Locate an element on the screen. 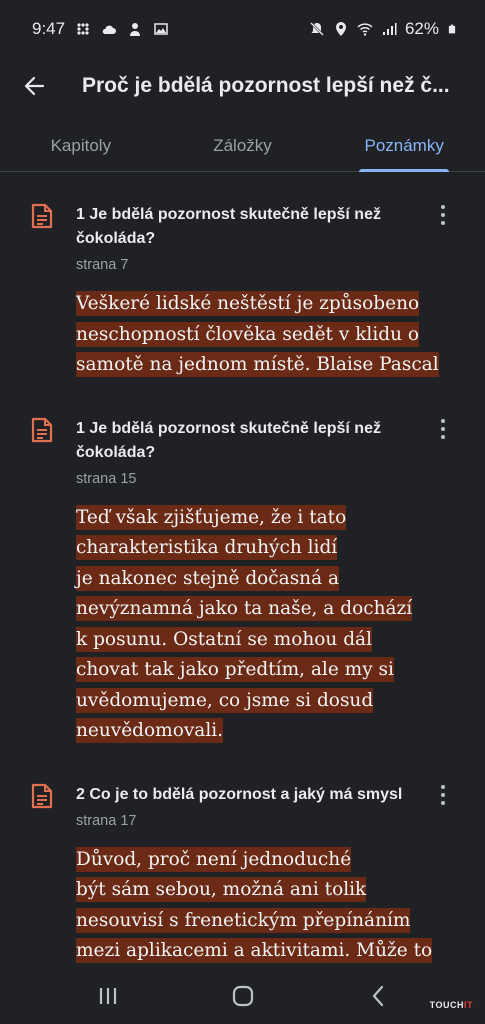  quote-line: neuvědomovali. is located at coordinates (150, 730).